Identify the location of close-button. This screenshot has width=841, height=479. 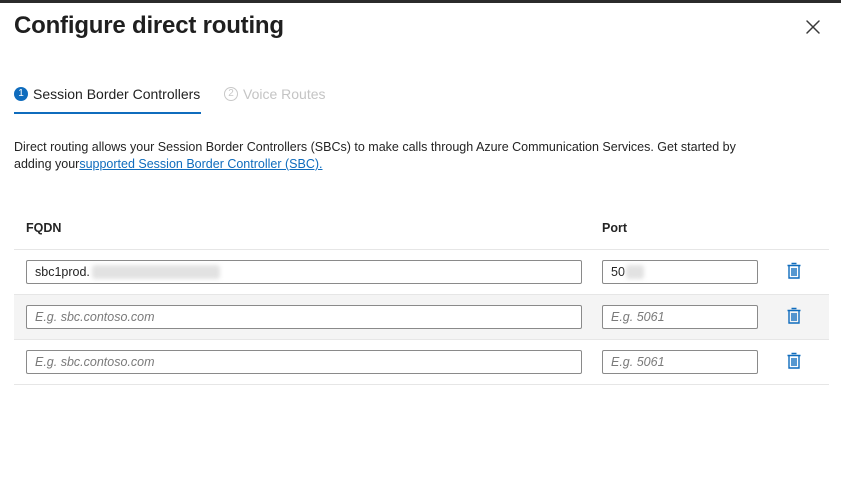
(813, 27).